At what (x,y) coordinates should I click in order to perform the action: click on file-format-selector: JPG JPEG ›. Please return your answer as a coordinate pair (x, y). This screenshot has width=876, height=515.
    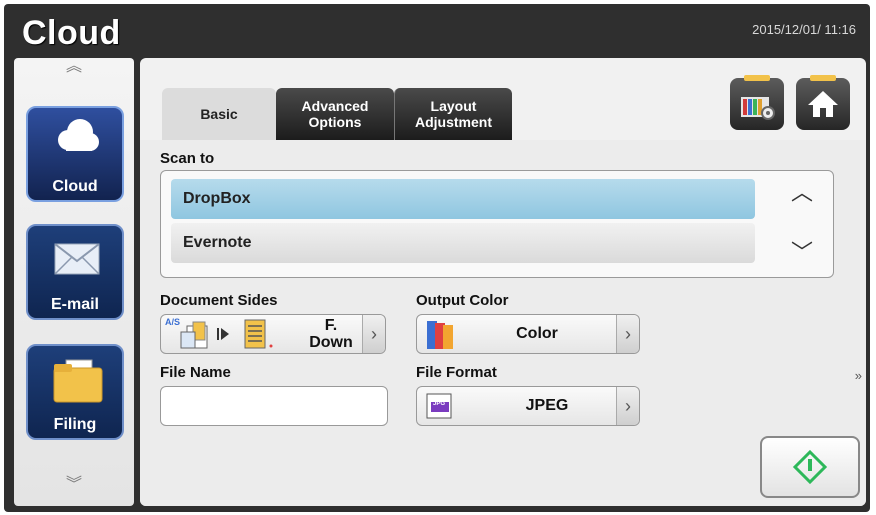
    Looking at the image, I should click on (528, 406).